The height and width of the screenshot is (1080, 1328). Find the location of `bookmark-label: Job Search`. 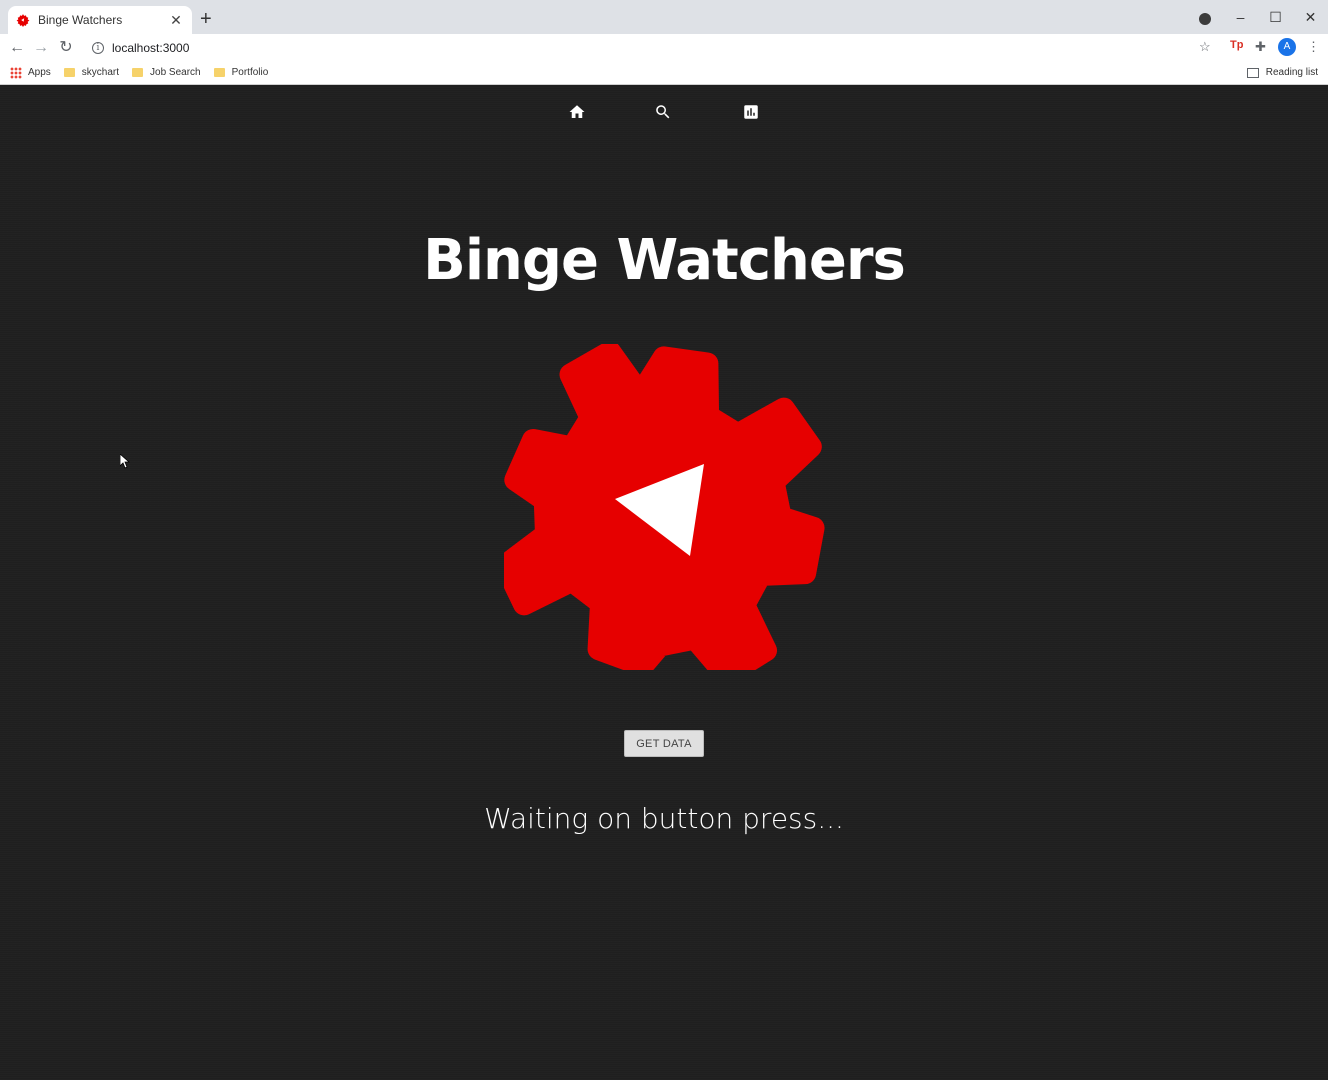

bookmark-label: Job Search is located at coordinates (175, 72).